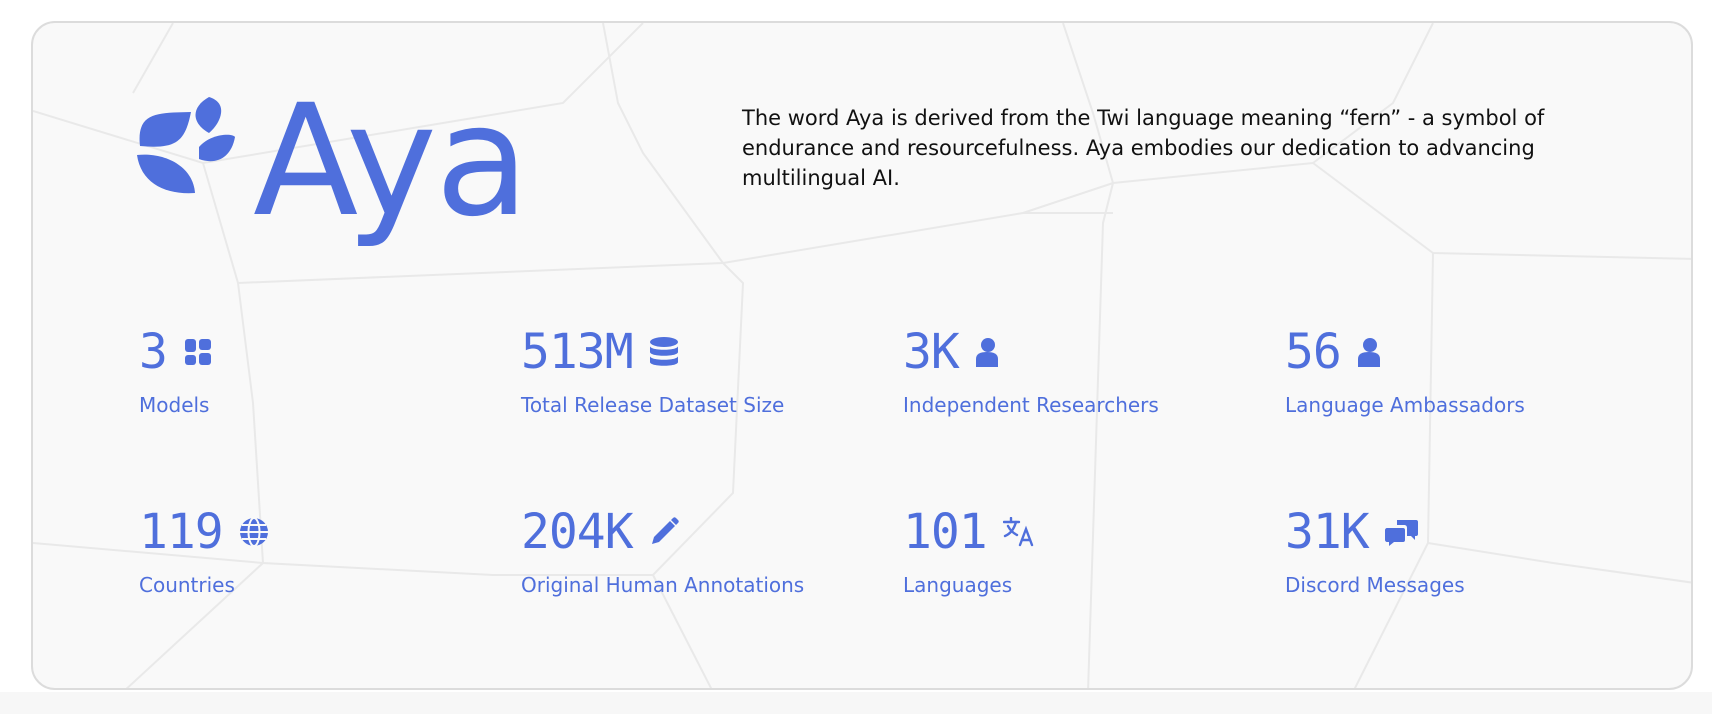 This screenshot has height=714, width=1712. Describe the element at coordinates (663, 585) in the screenshot. I see `stat-label: Original Human Annotations` at that location.